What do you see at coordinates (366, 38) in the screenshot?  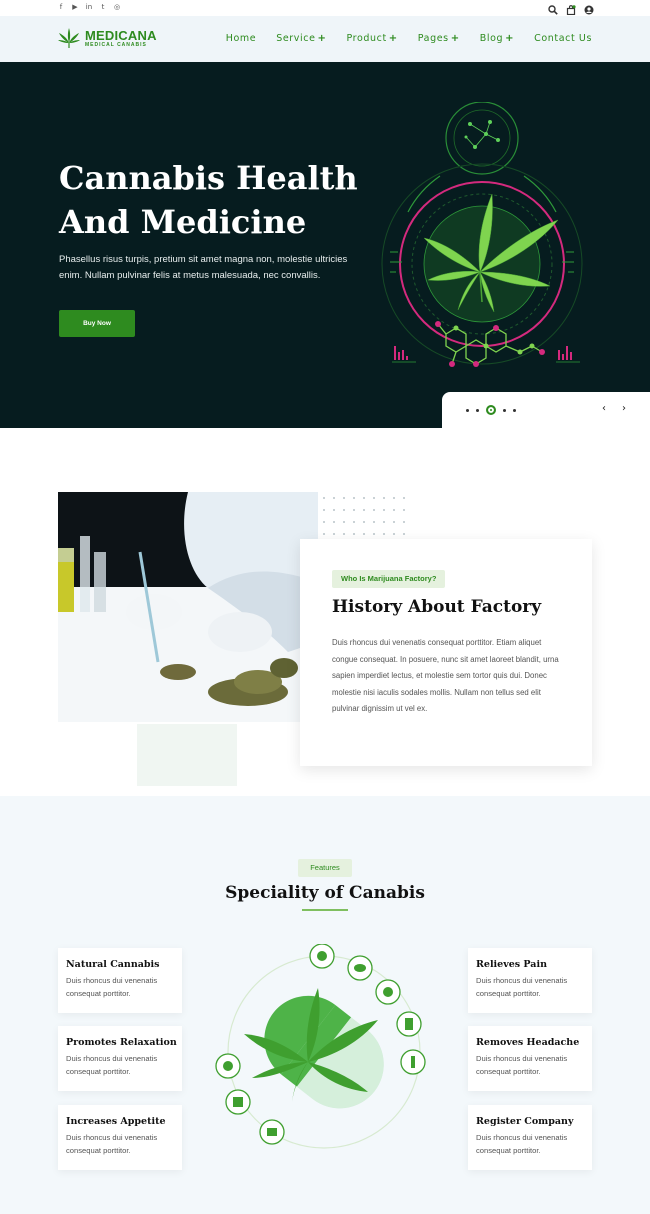 I see `nav-label: Product` at bounding box center [366, 38].